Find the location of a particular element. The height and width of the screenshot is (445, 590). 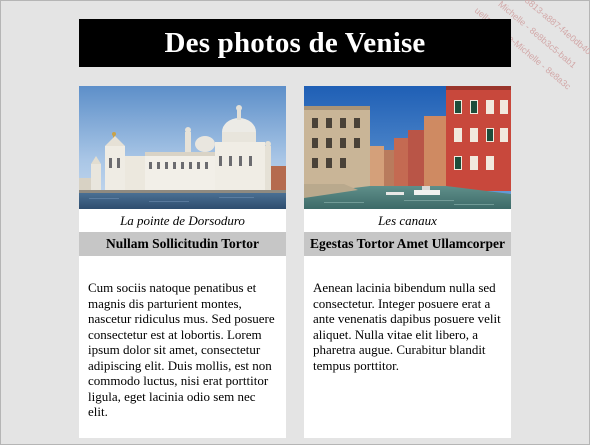

card-heading: Egestas Tortor Amet Ullamcorper is located at coordinates (407, 244).